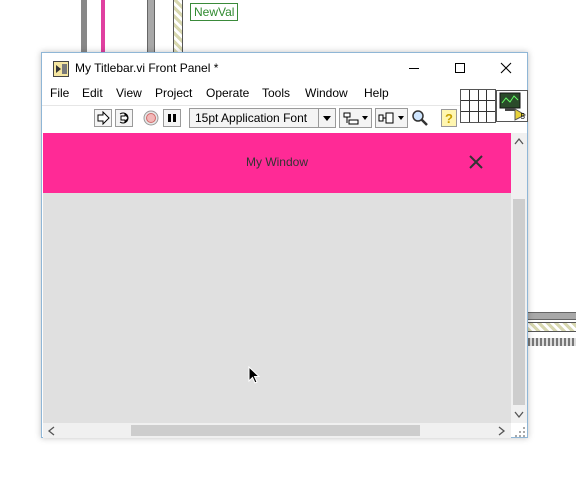  I want to click on mouse-cursor-icon, so click(254, 376).